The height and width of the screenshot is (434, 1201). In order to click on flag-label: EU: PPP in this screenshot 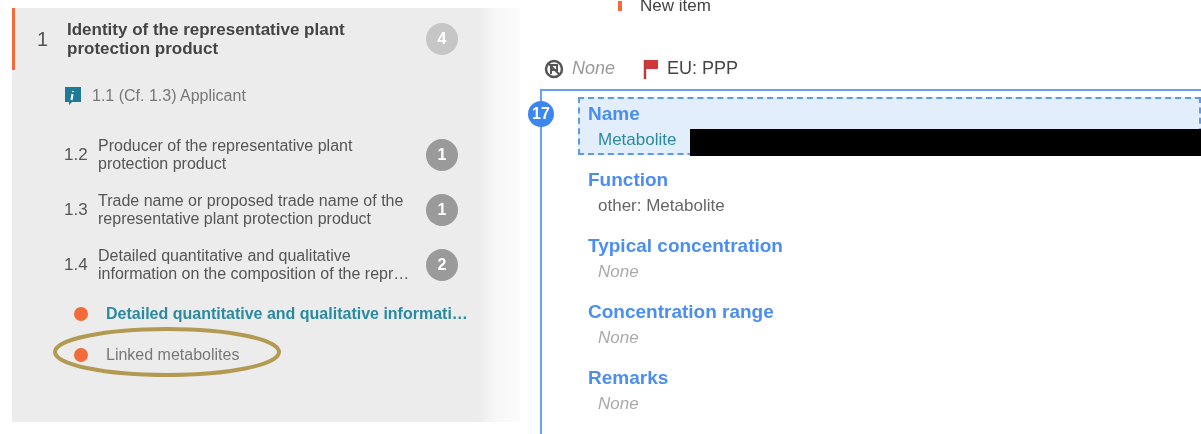, I will do `click(703, 68)`.